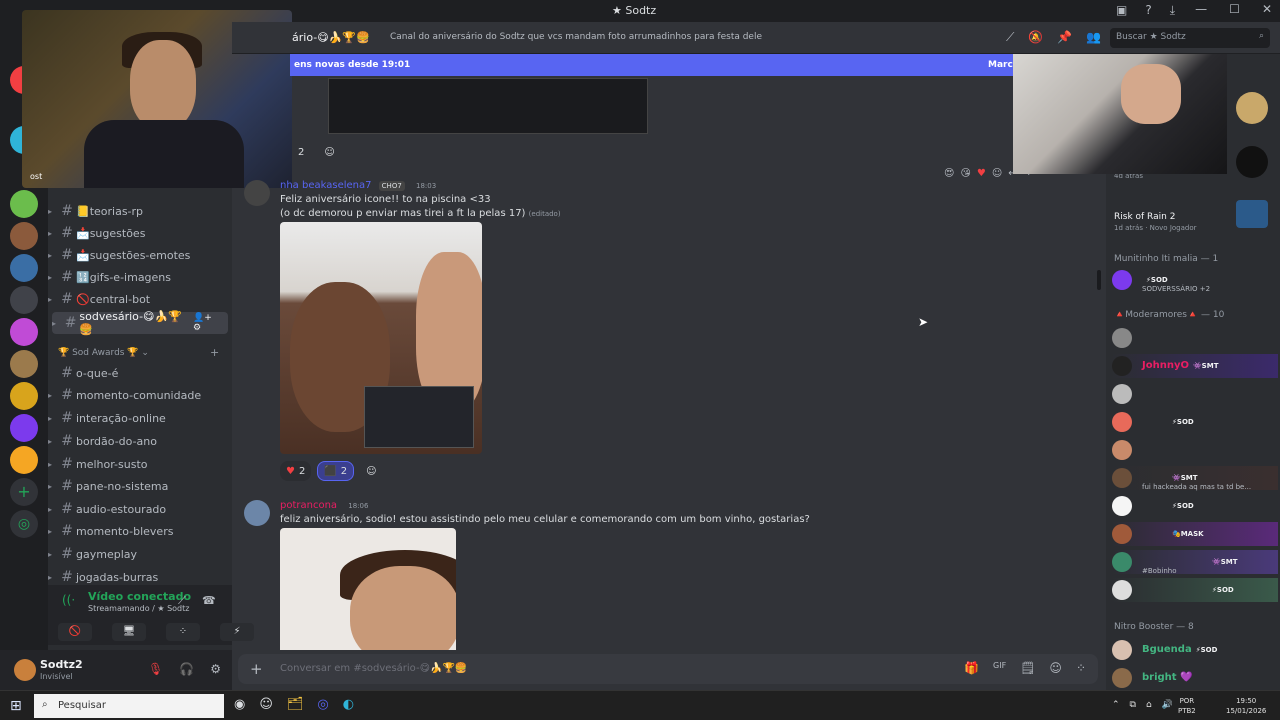 This screenshot has width=1280, height=720. What do you see at coordinates (1195, 366) in the screenshot?
I see `member-item: JohnnyO 👾SMT` at bounding box center [1195, 366].